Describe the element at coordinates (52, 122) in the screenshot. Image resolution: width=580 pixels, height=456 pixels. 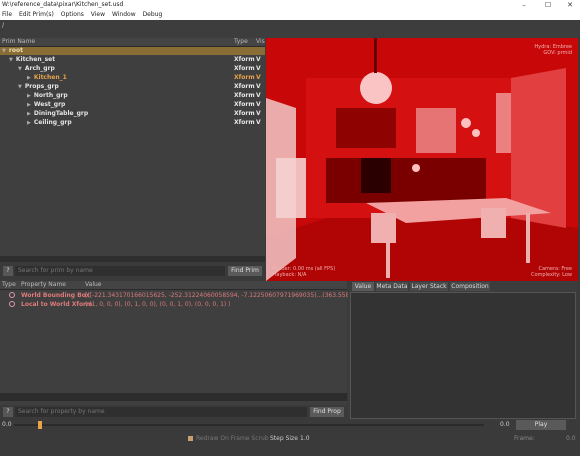
I see `tree-row-label: Ceiling_grp` at that location.